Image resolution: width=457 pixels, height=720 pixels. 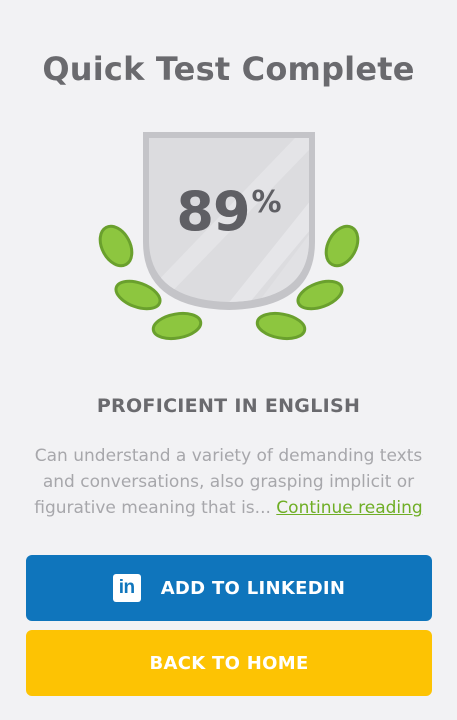 I want to click on score-unit: %, so click(x=266, y=202).